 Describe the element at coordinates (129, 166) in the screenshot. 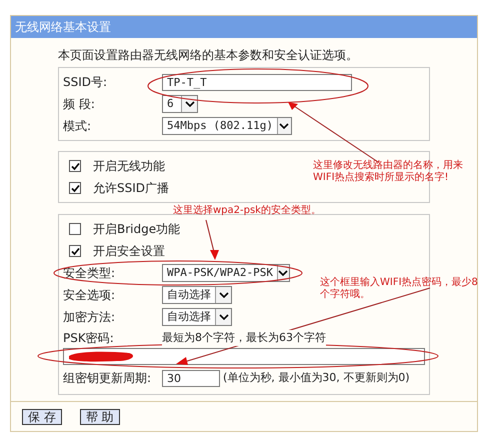

I see `checkbox-label: 开启无线功能` at that location.